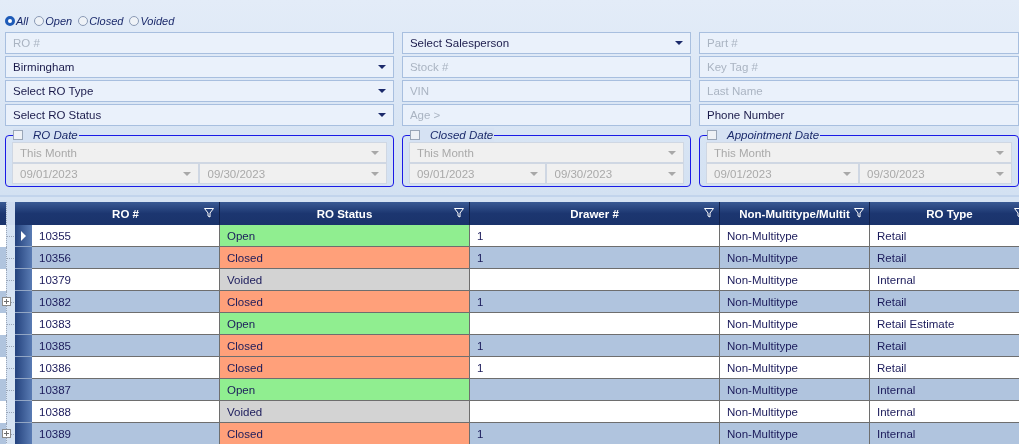 The width and height of the screenshot is (1019, 444). What do you see at coordinates (199, 67) in the screenshot?
I see `dropdown-field: Birmingham` at bounding box center [199, 67].